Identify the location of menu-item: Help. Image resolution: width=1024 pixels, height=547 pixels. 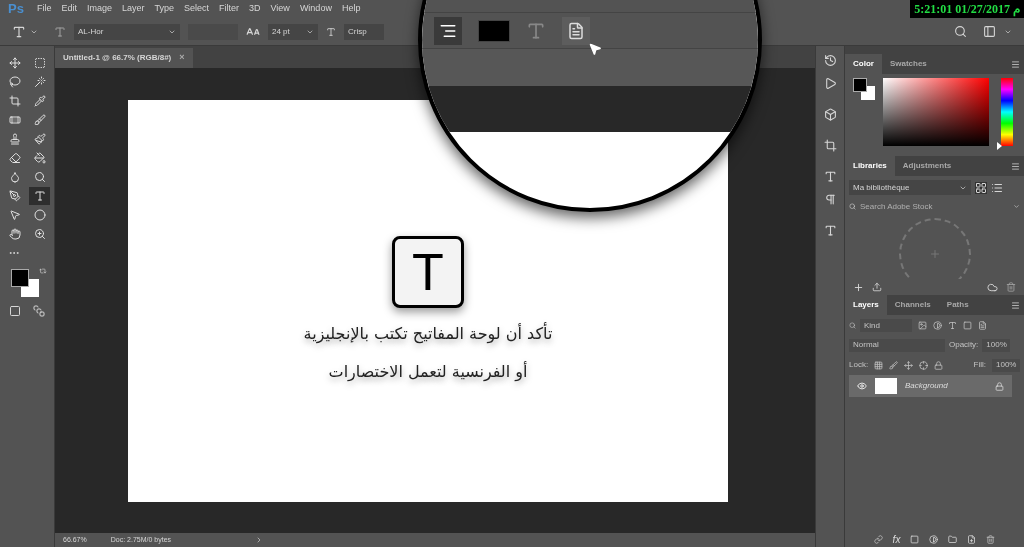
(351, 9).